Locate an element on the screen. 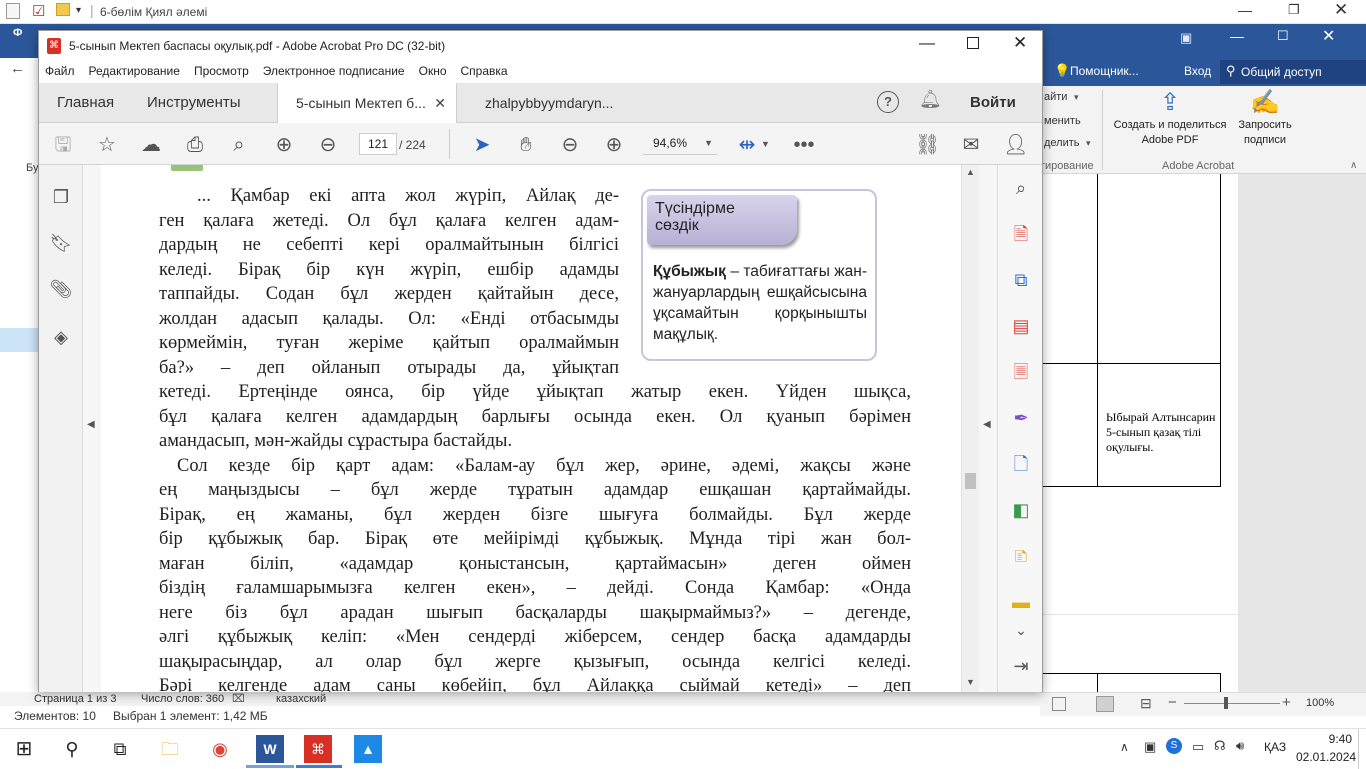  zoom-select: 94,6% ▼ is located at coordinates (680, 144).